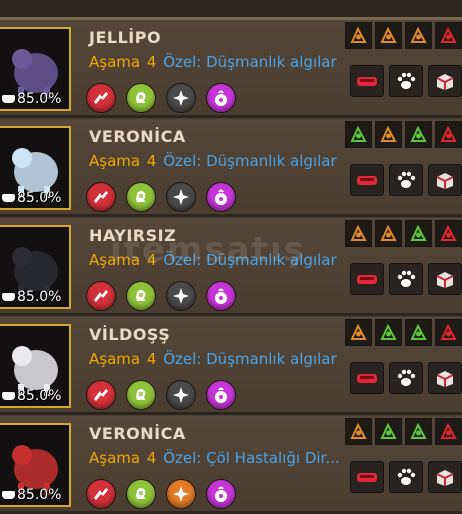 The height and width of the screenshot is (514, 462). Describe the element at coordinates (151, 458) in the screenshot. I see `stage-number: 4` at that location.